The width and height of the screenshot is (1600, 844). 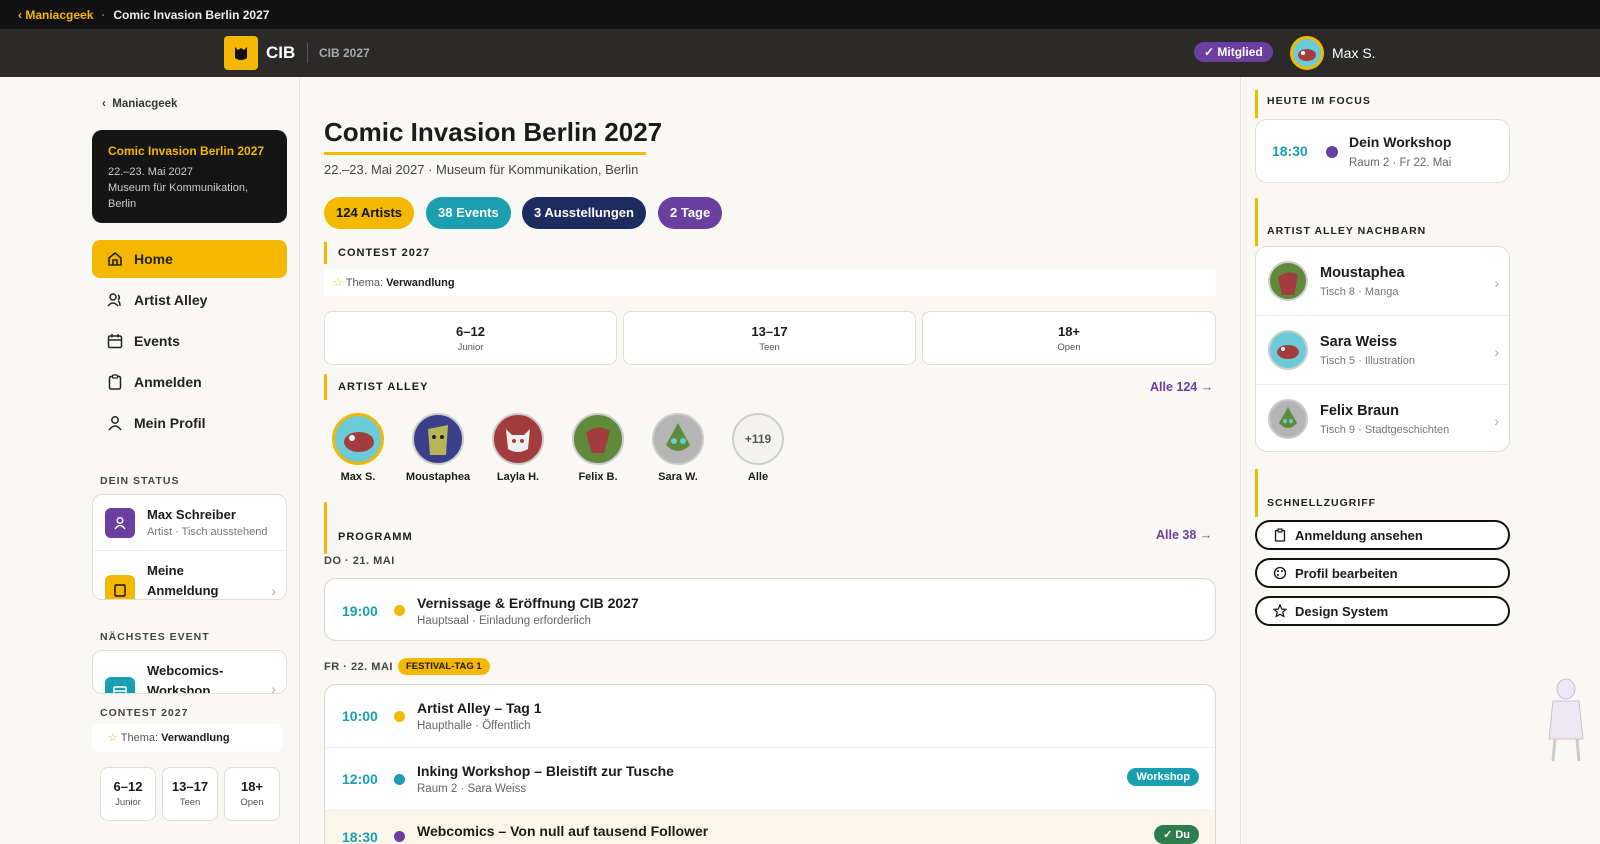 What do you see at coordinates (191, 514) in the screenshot?
I see `status-user-name: Max Schreiber` at bounding box center [191, 514].